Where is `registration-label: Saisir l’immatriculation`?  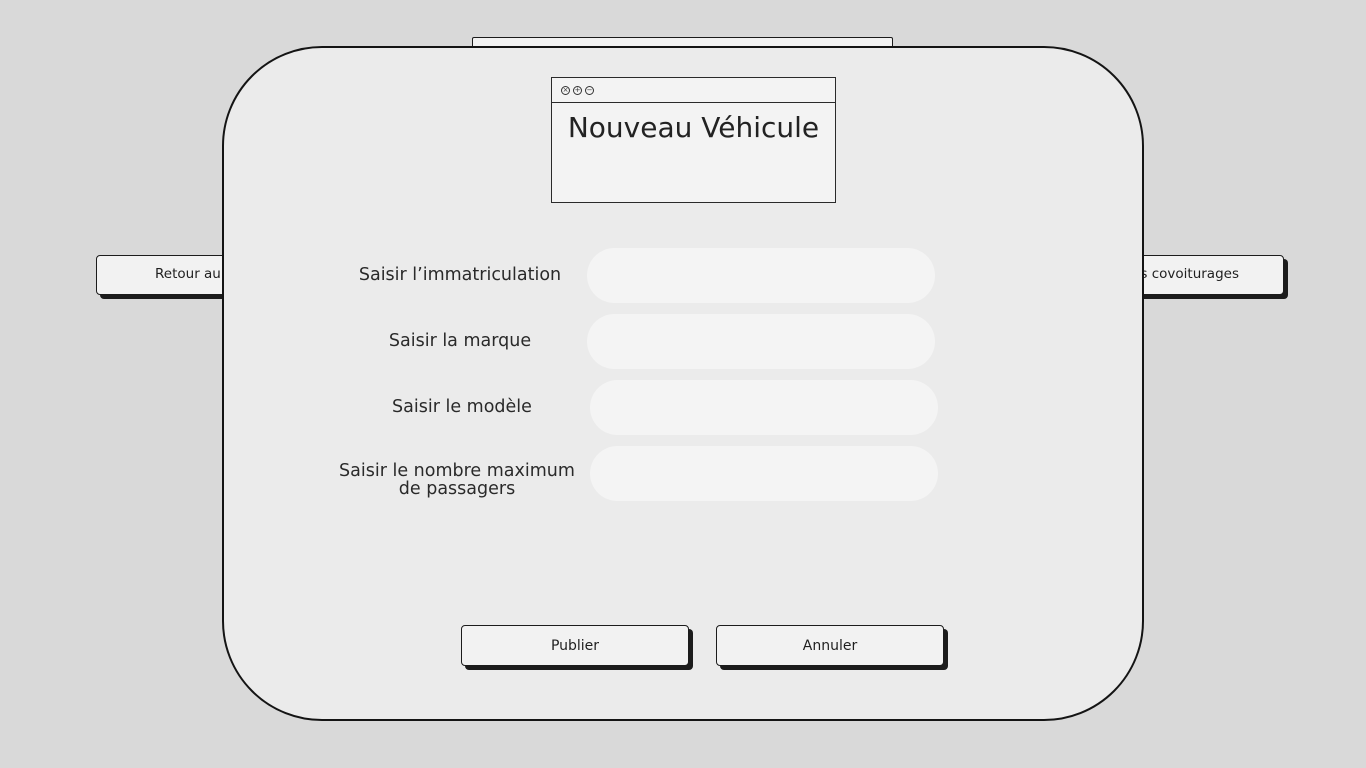 registration-label: Saisir l’immatriculation is located at coordinates (460, 275).